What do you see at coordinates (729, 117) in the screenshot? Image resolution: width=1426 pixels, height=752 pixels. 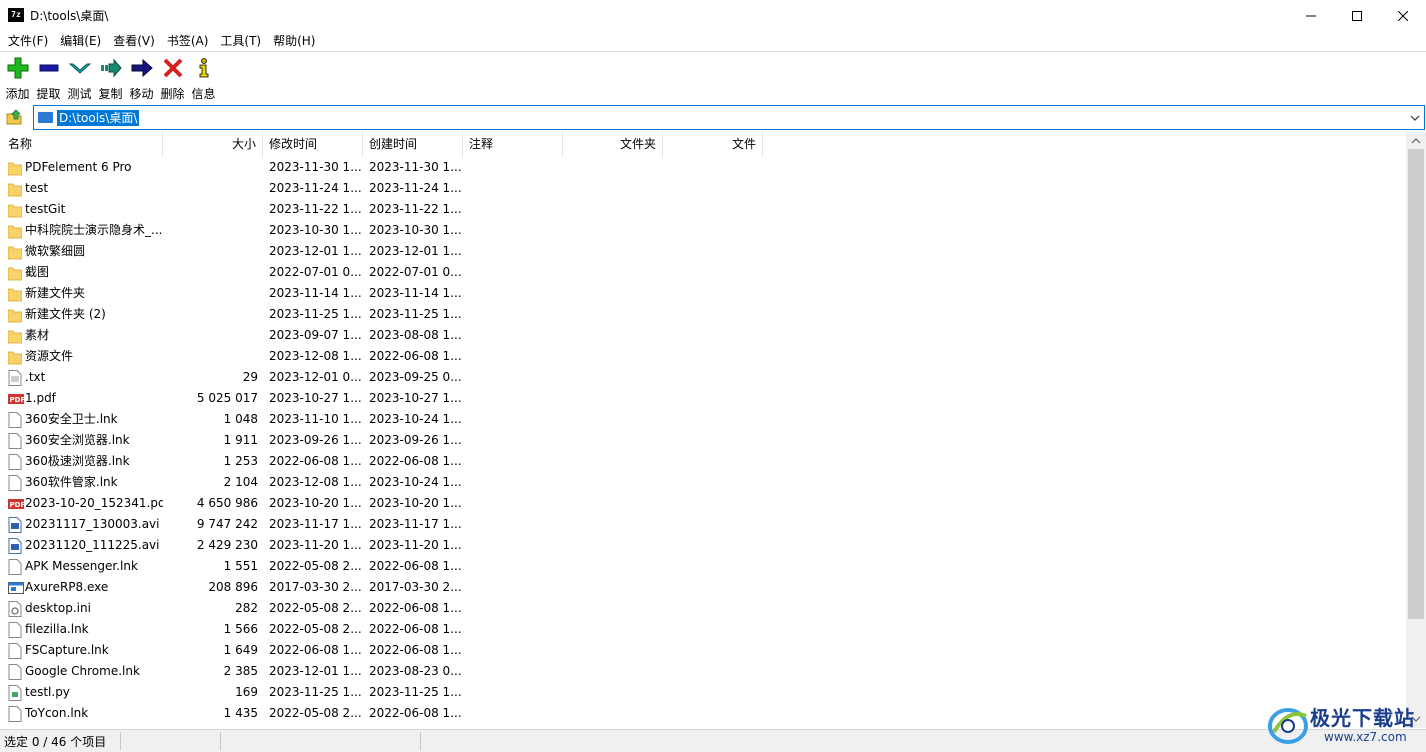 I see `address-combobox: D:\tools\桌面\` at bounding box center [729, 117].